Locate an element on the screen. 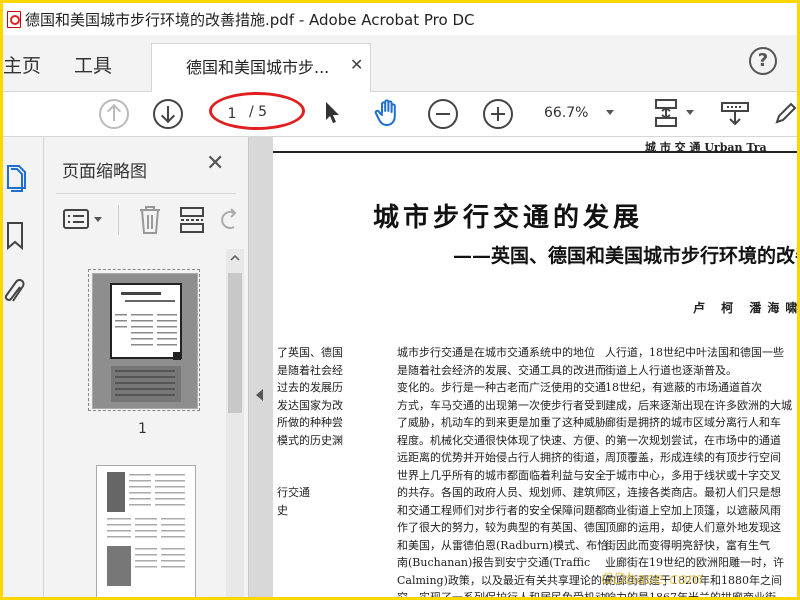  insert-page-icon is located at coordinates (192, 220).